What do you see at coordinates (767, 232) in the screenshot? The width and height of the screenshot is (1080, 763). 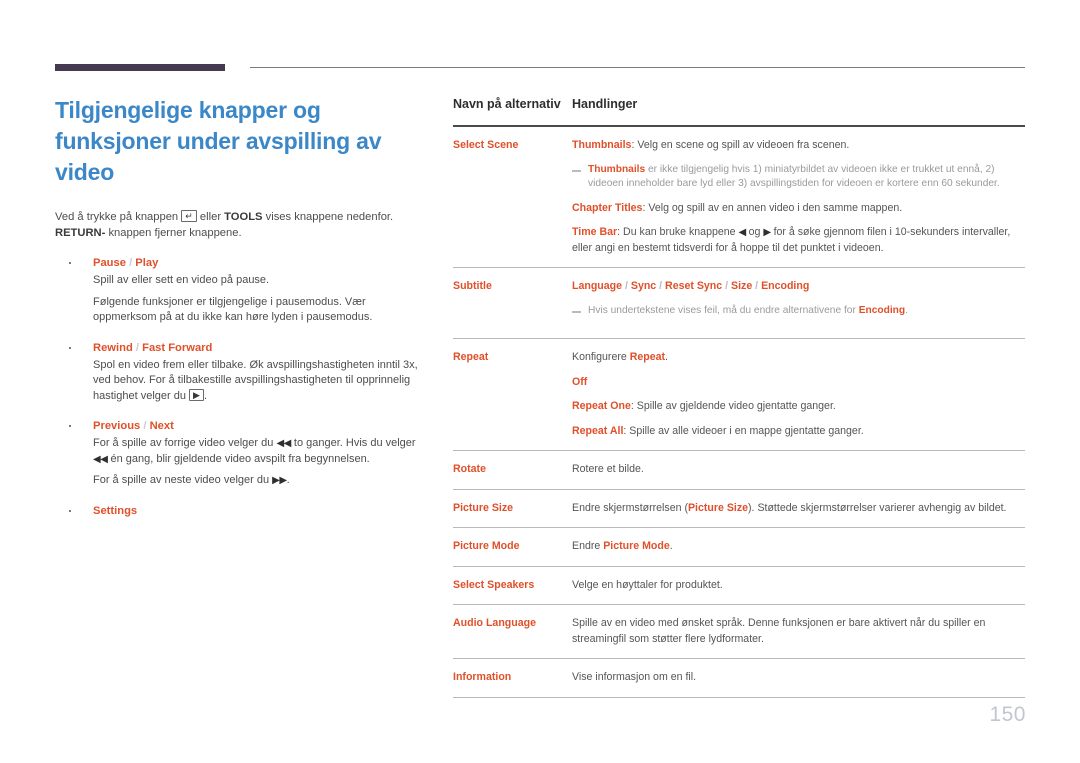 I see `arrow-right-icon: ▶` at bounding box center [767, 232].